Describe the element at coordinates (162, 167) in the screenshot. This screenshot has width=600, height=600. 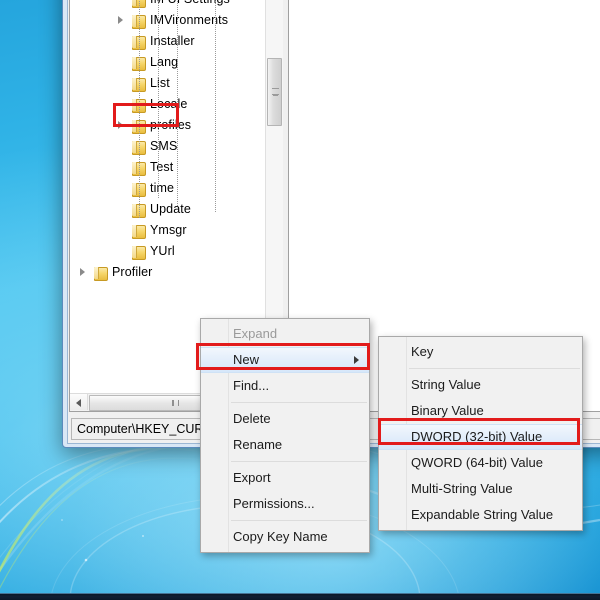
I see `tree-item-label: Test` at that location.